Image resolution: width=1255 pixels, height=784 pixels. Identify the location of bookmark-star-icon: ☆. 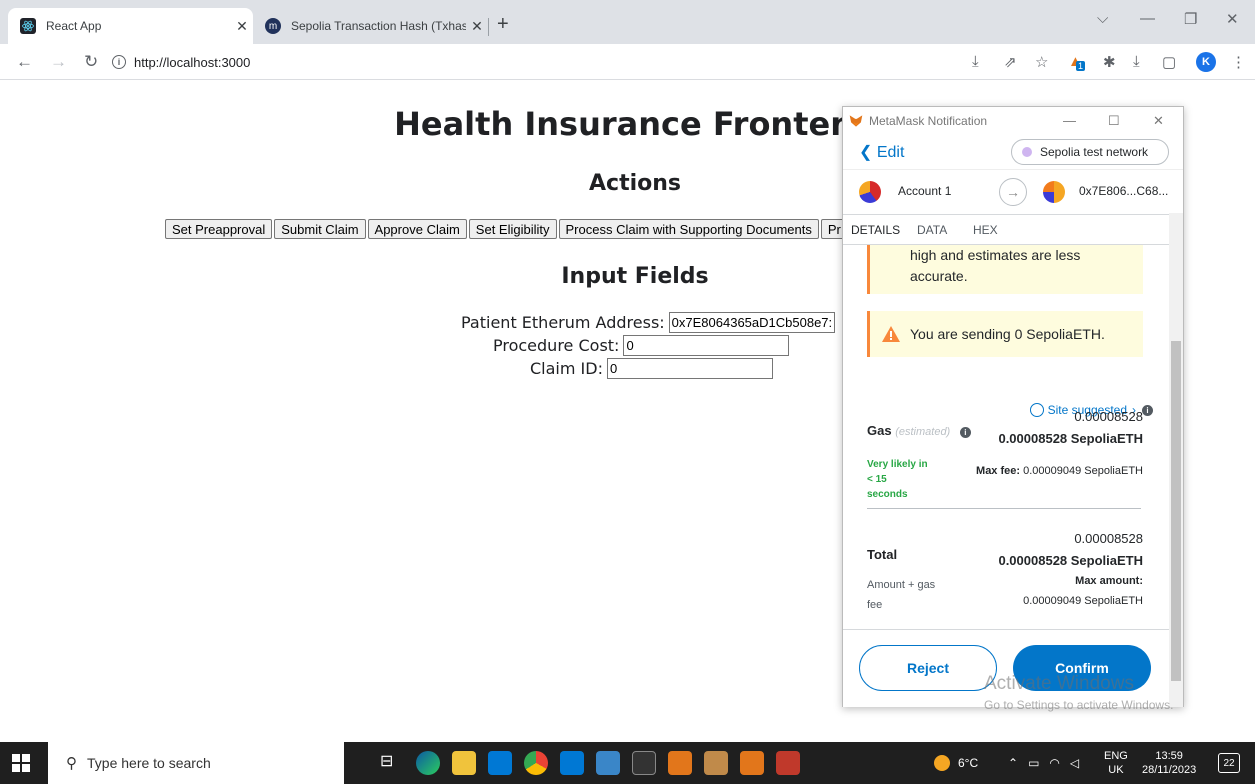
(1041, 62).